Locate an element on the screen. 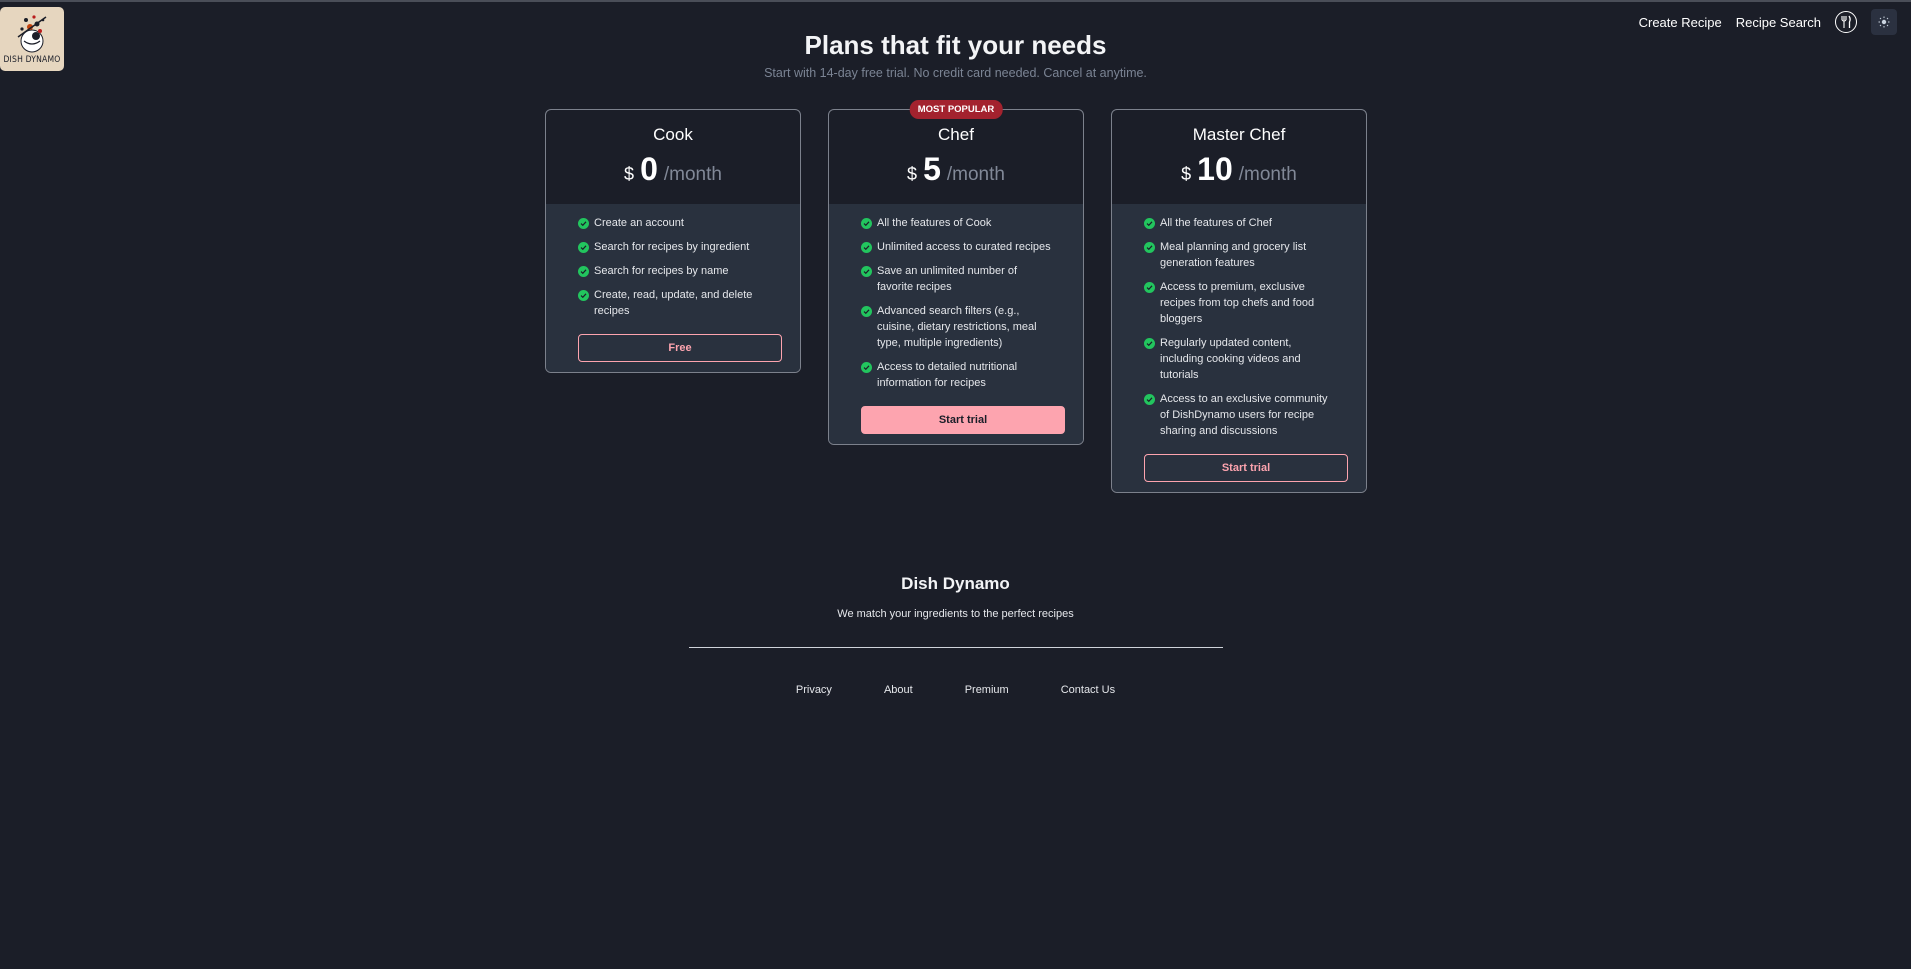  page-title: Plans that fit your needs is located at coordinates (955, 45).